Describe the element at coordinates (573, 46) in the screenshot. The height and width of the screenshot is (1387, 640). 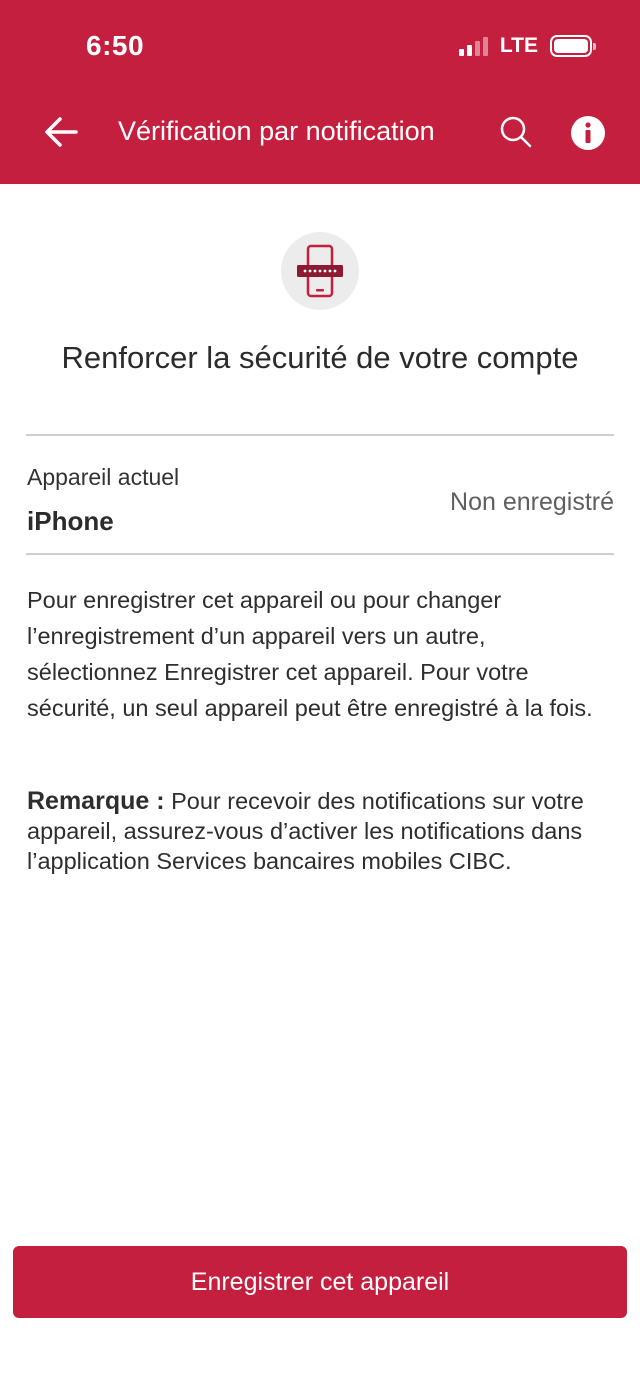
I see `battery-icon` at that location.